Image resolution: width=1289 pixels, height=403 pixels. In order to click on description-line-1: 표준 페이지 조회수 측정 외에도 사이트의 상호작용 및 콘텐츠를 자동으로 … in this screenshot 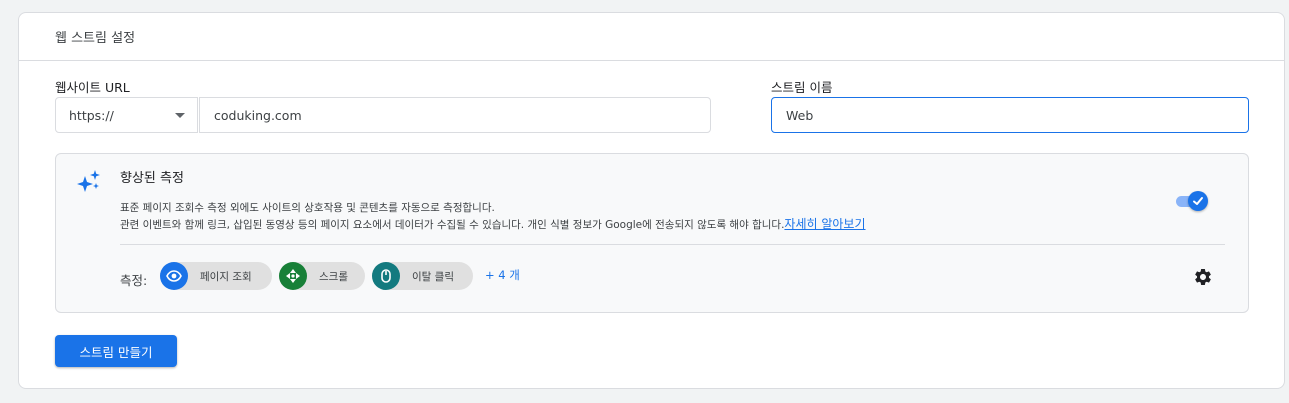, I will do `click(307, 208)`.